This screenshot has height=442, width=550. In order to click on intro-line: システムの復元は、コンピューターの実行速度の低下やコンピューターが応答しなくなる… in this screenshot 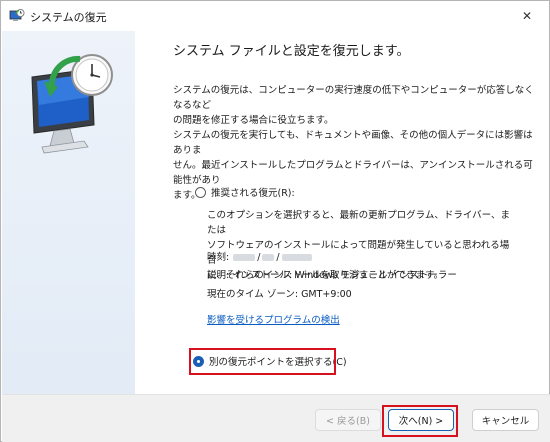, I will do `click(353, 98)`.